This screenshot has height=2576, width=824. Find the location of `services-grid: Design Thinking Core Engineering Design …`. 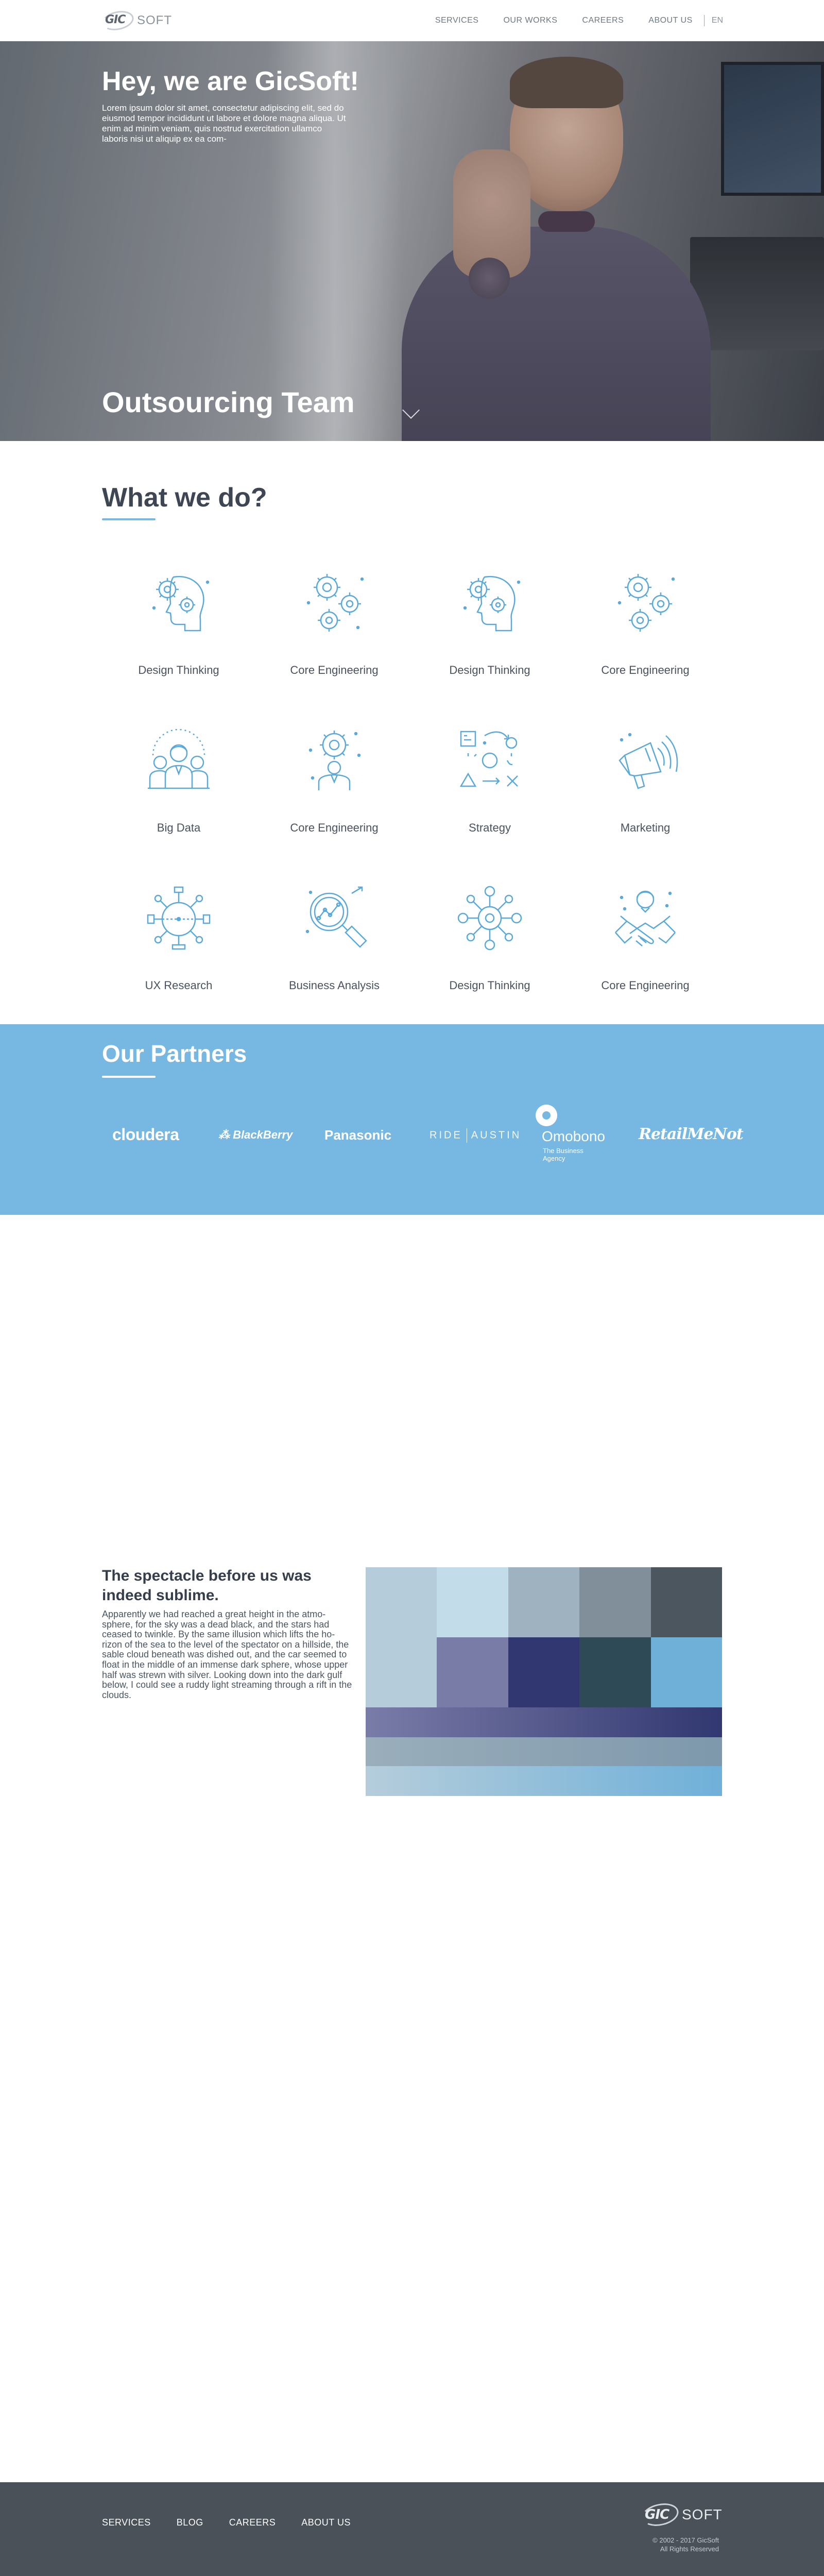

services-grid: Design Thinking Core Engineering Design … is located at coordinates (412, 788).